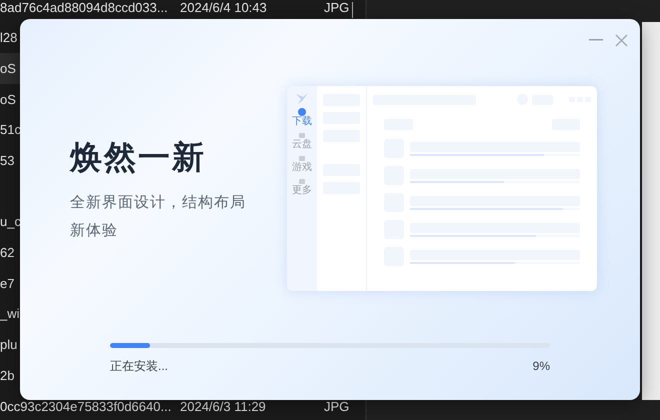 The image size is (660, 420). Describe the element at coordinates (7, 375) in the screenshot. I see `file-name: 2b` at that location.